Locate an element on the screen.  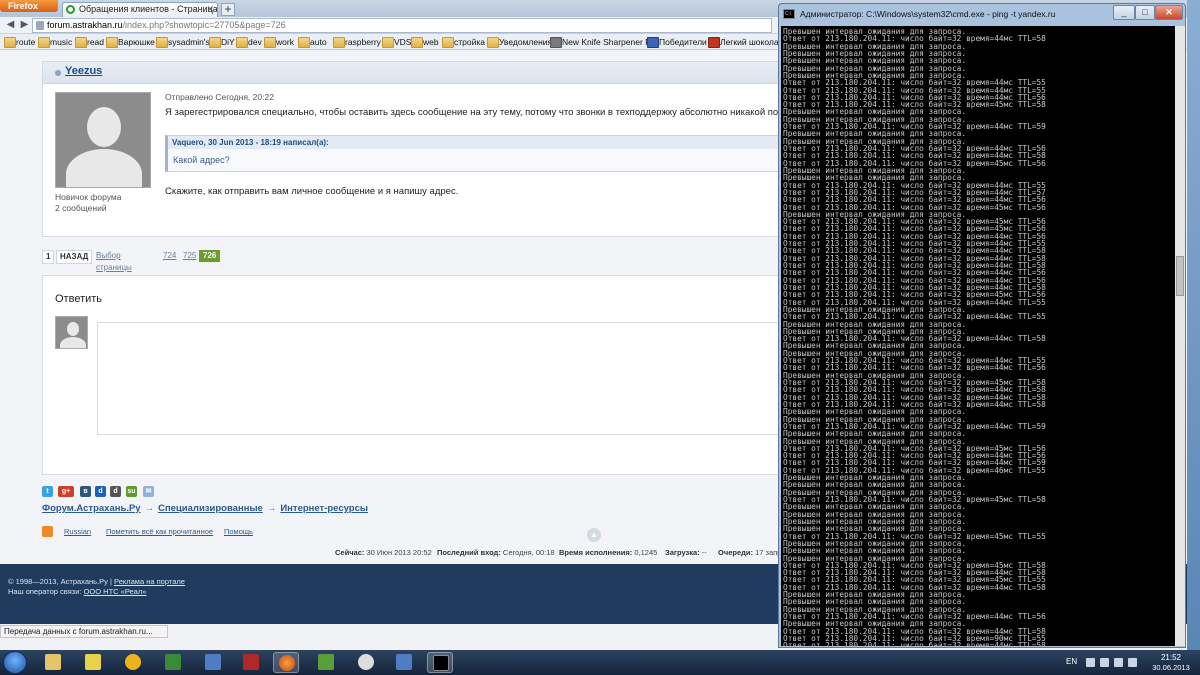
close-button: ✕ is located at coordinates (1169, 12).